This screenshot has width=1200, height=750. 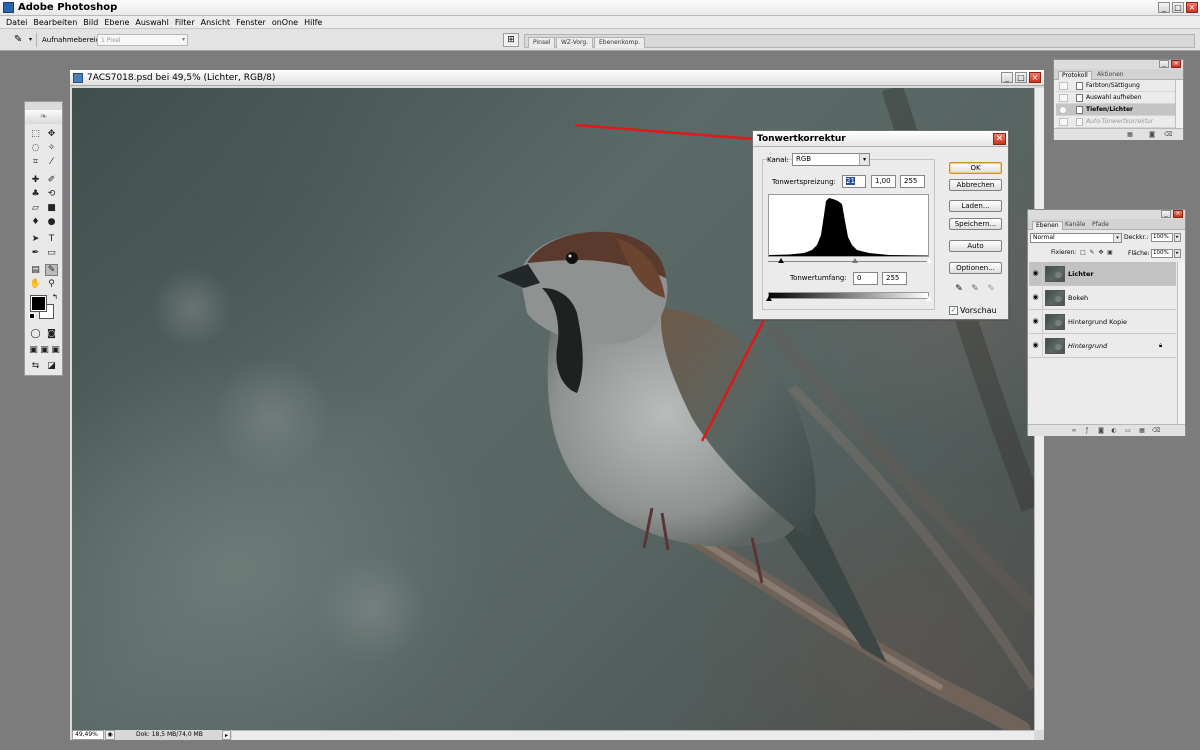 I want to click on output-white-handle, so click(x=929, y=298).